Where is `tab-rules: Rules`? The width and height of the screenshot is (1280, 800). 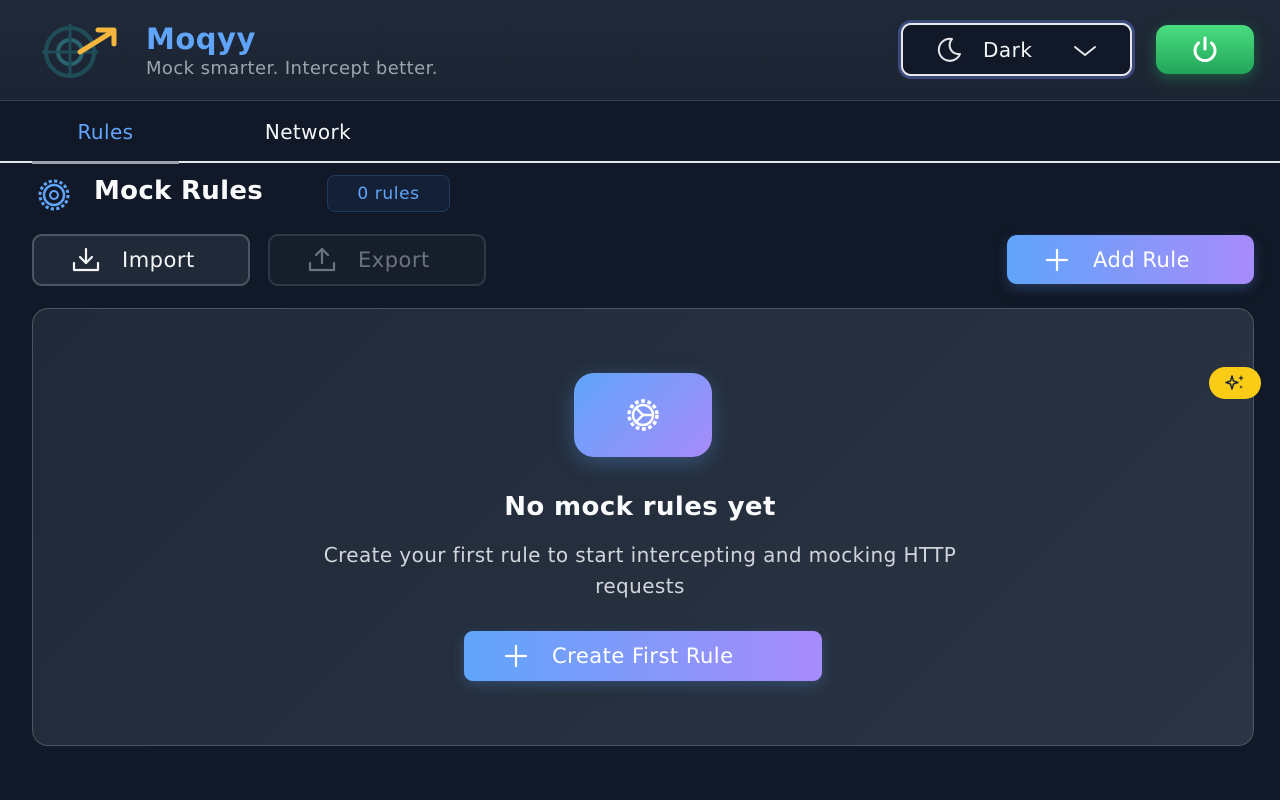 tab-rules: Rules is located at coordinates (105, 132).